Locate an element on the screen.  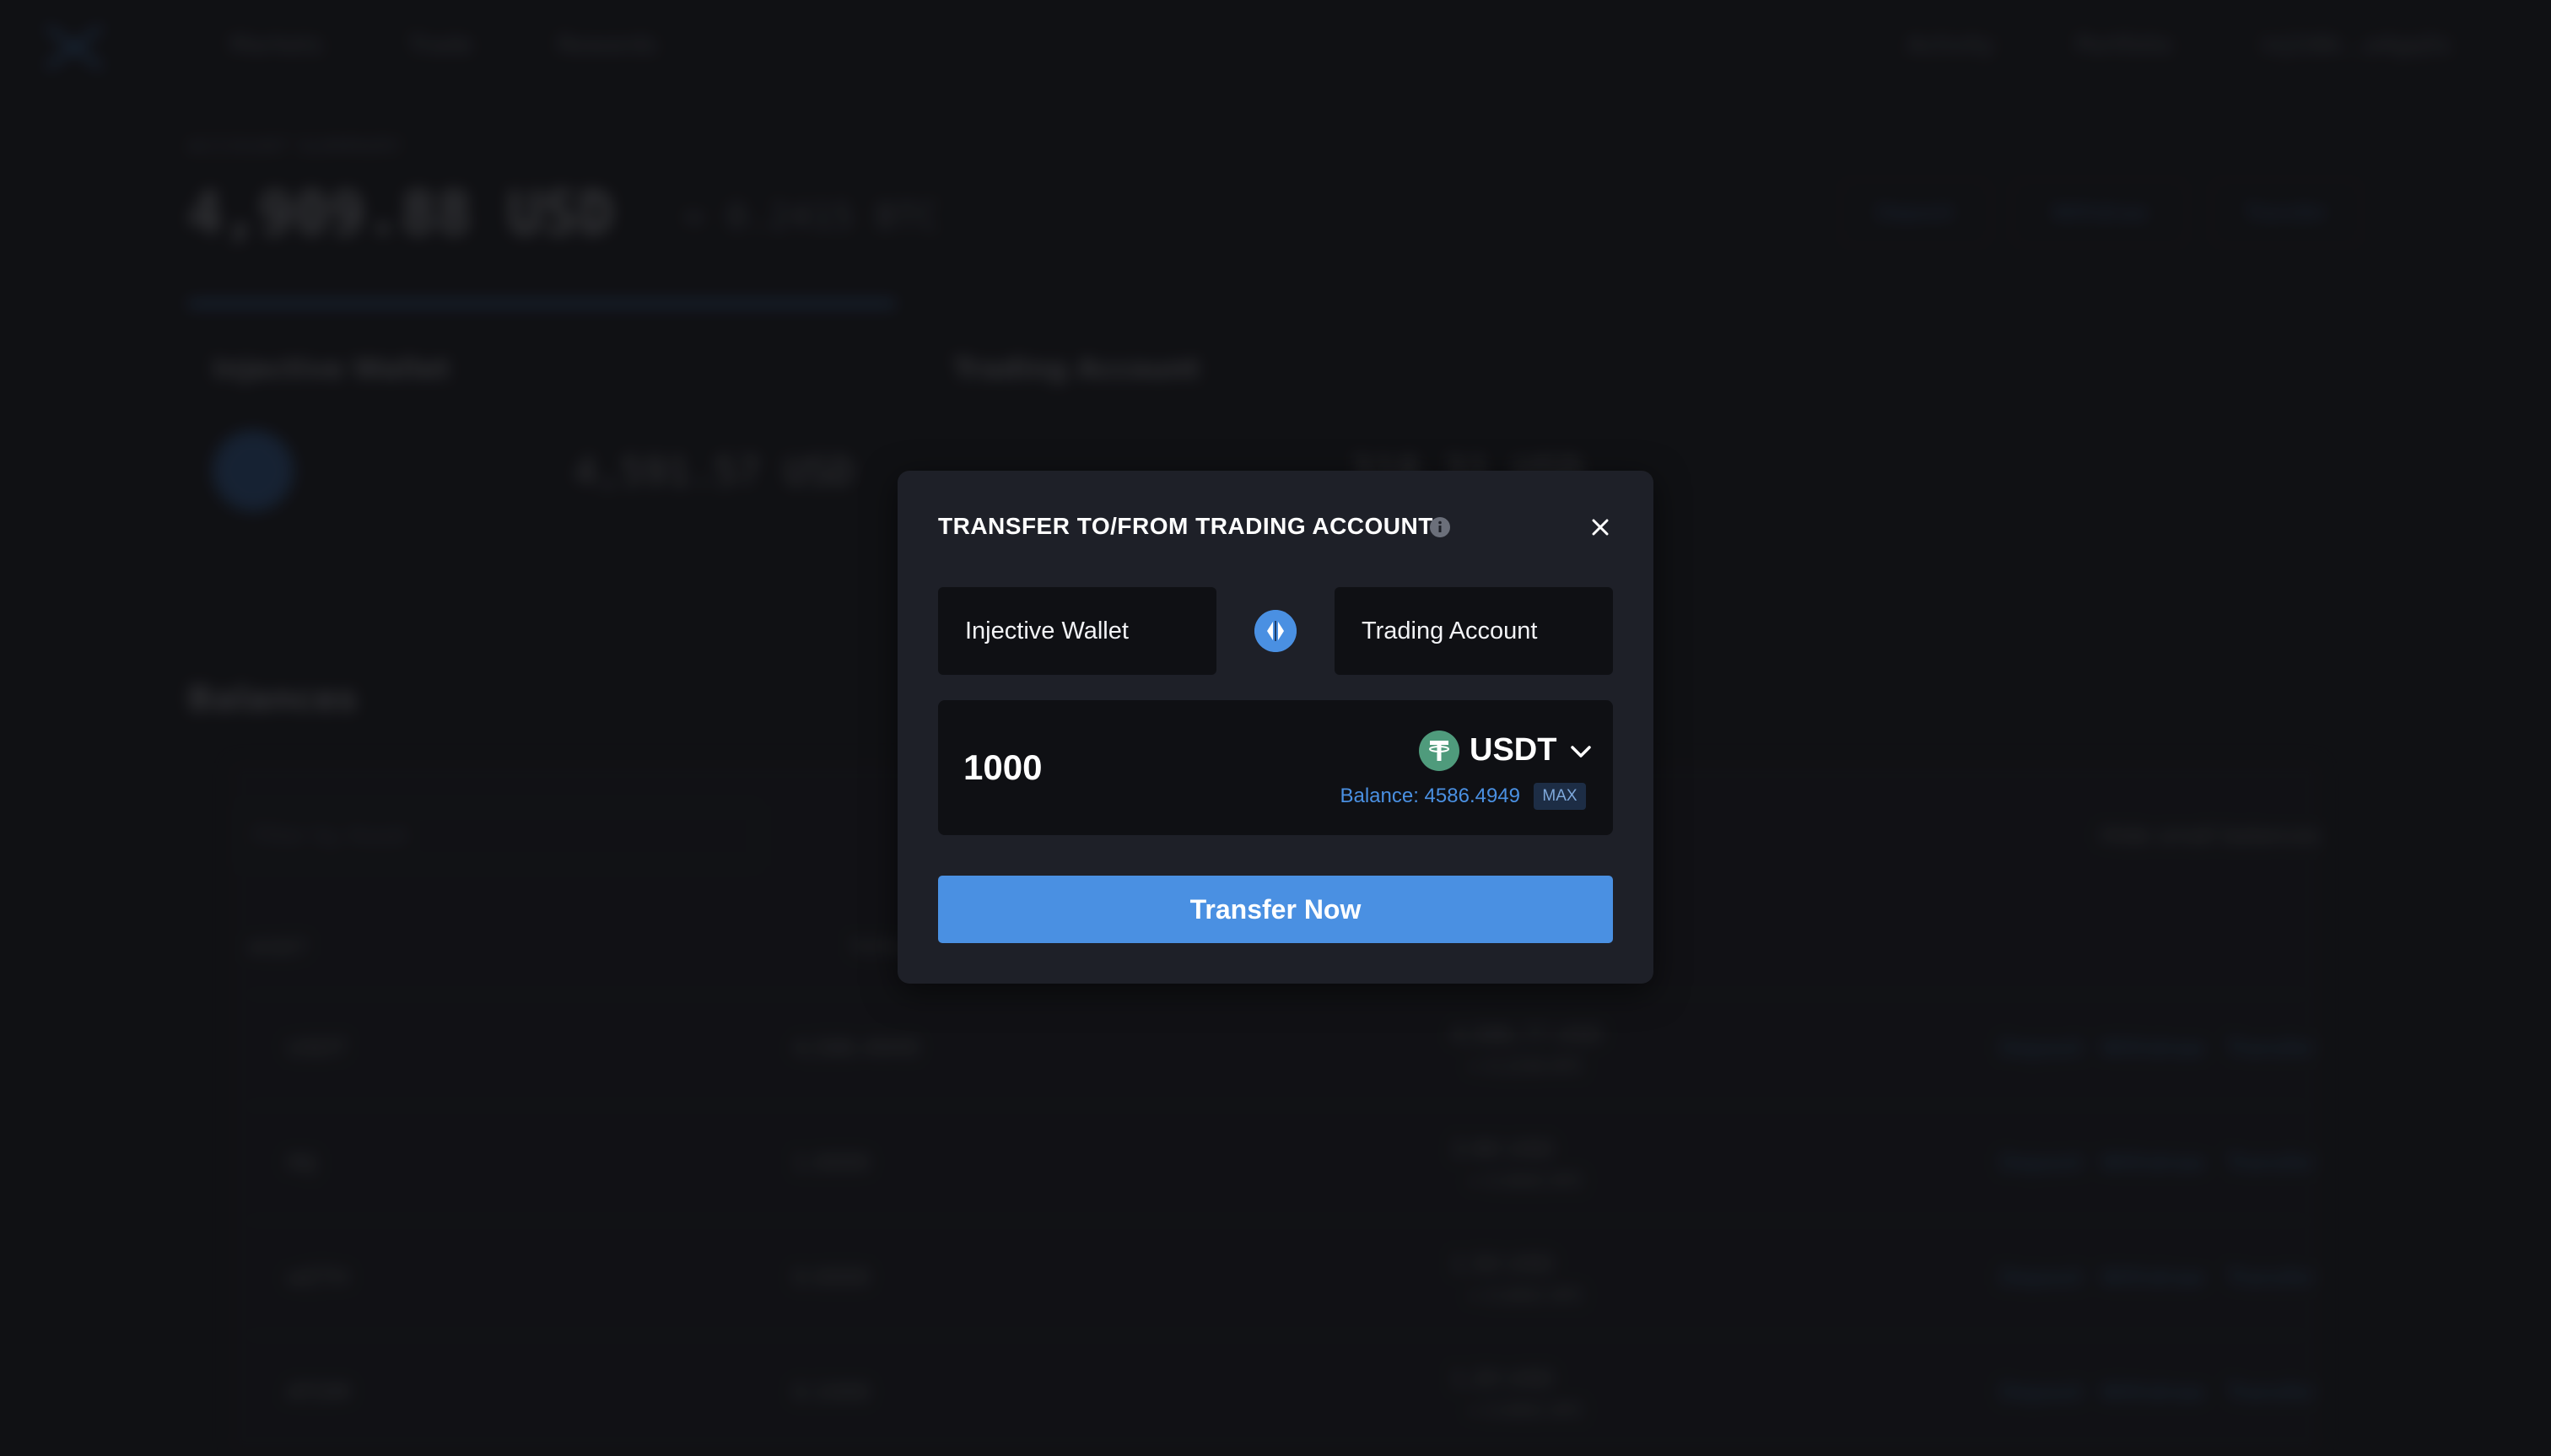
to-account-field: Trading Account is located at coordinates (1474, 631).